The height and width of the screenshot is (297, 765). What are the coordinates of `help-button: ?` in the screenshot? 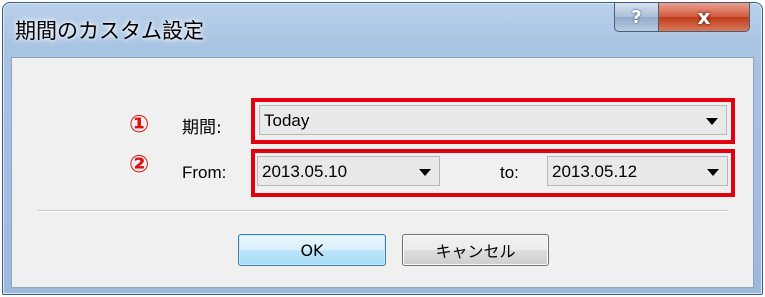 It's located at (636, 17).